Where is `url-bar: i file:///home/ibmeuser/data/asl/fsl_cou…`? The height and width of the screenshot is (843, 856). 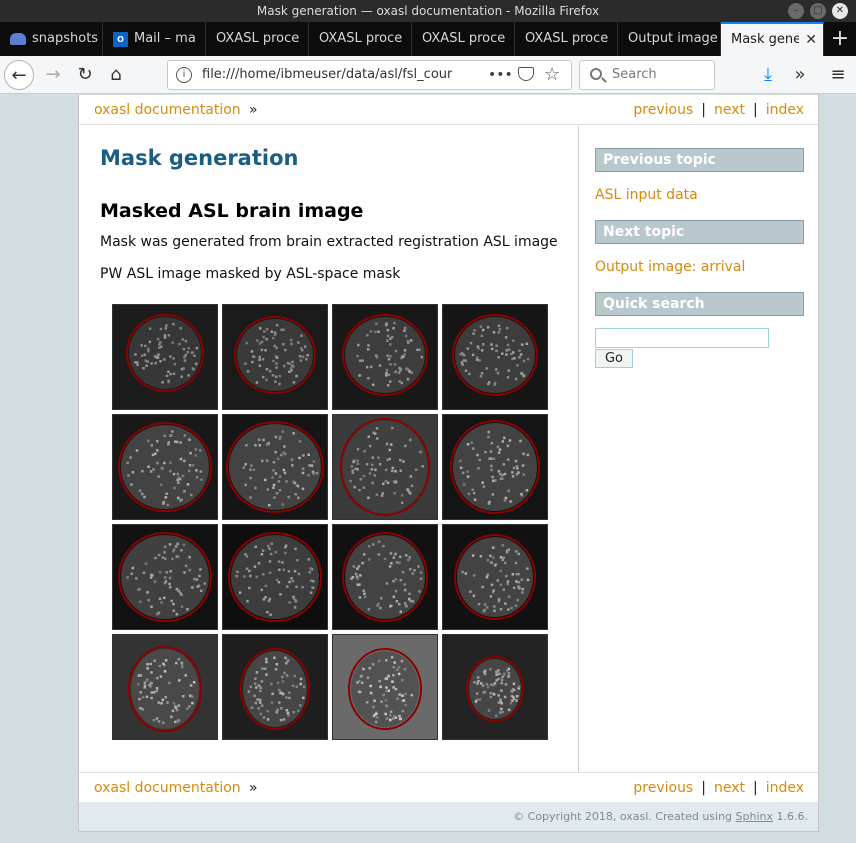 url-bar: i file:///home/ibmeuser/data/asl/fsl_cou… is located at coordinates (369, 75).